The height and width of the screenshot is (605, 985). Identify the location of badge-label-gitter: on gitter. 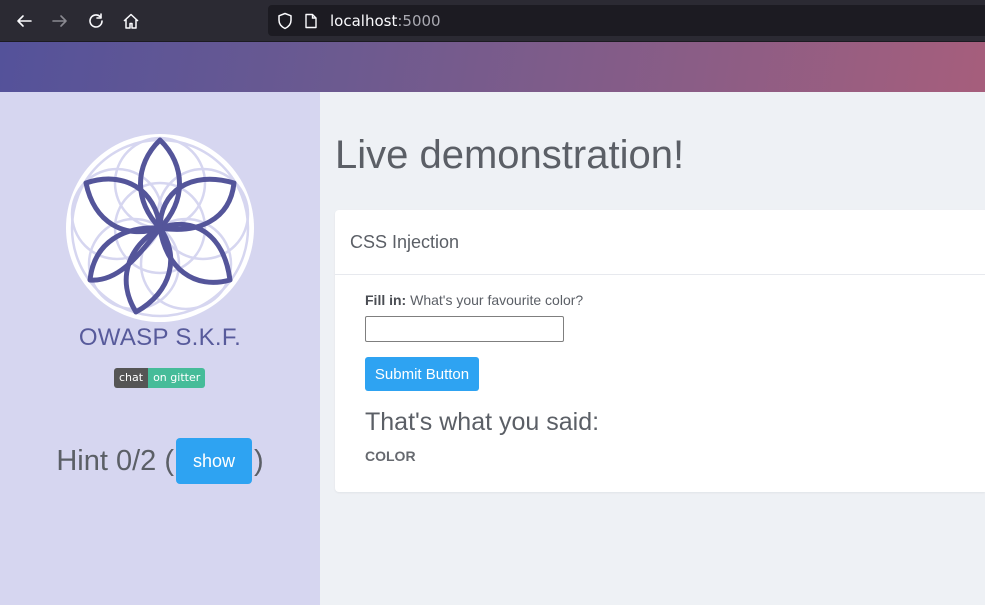
(177, 378).